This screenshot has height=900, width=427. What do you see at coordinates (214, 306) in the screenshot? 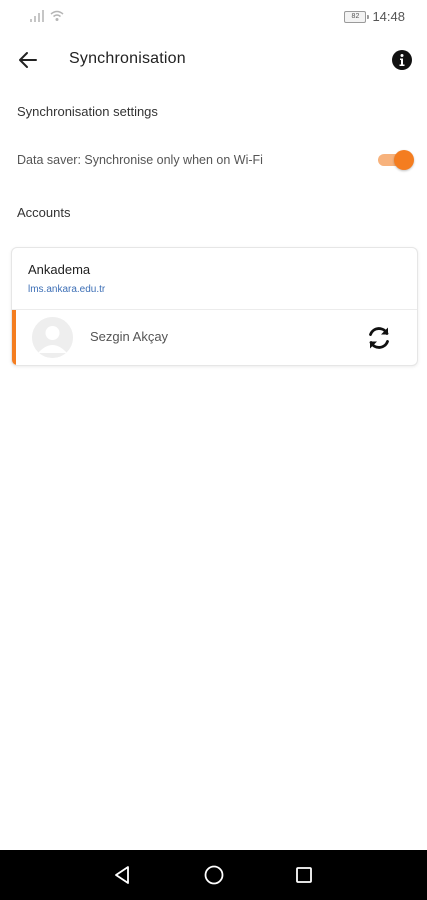
I see `account-card: Ankadema lms.ankara.edu.tr Sezgin Akçay` at bounding box center [214, 306].